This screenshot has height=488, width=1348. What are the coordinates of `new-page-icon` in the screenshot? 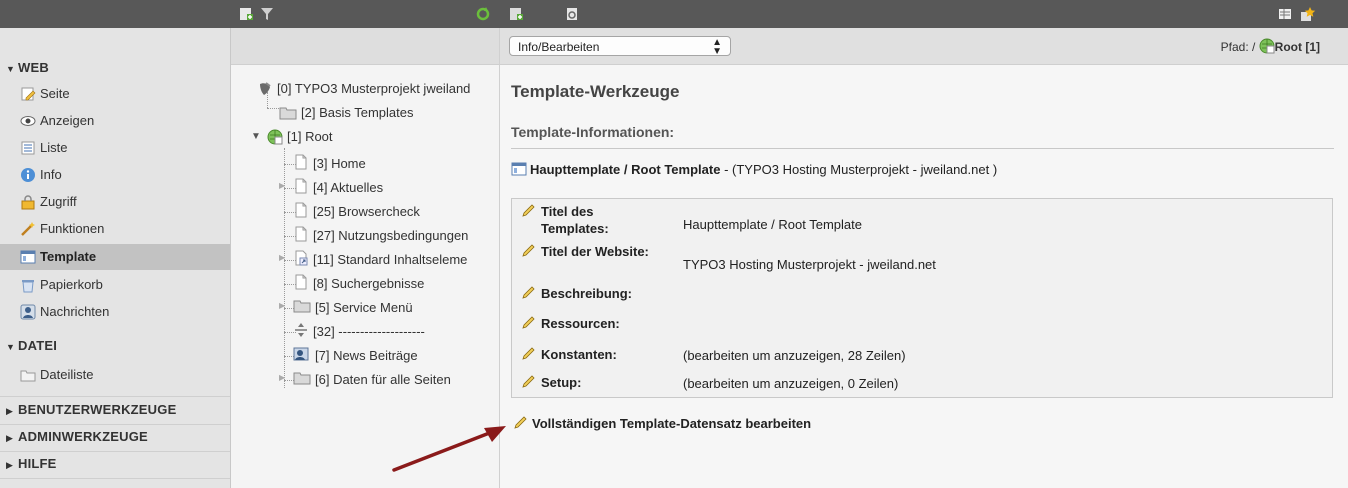 It's located at (246, 14).